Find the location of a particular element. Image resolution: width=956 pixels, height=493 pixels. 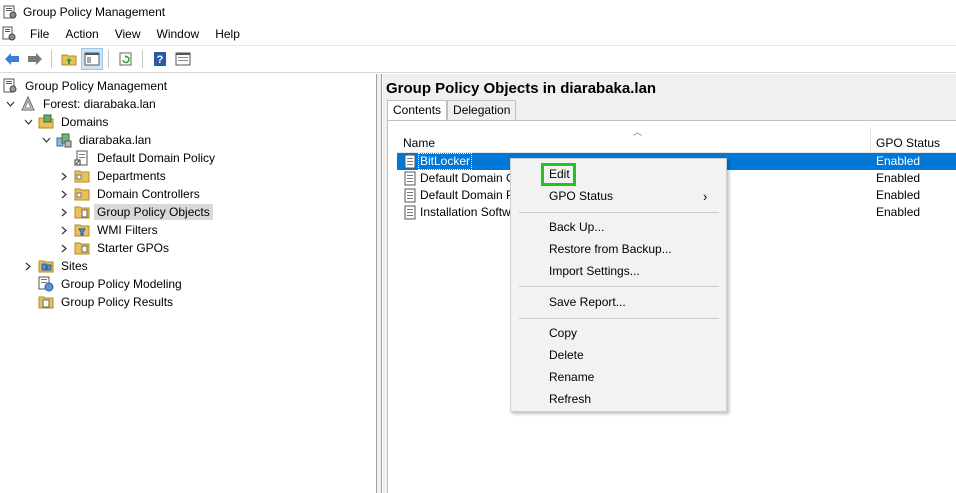

menu-help: Help is located at coordinates (227, 34).